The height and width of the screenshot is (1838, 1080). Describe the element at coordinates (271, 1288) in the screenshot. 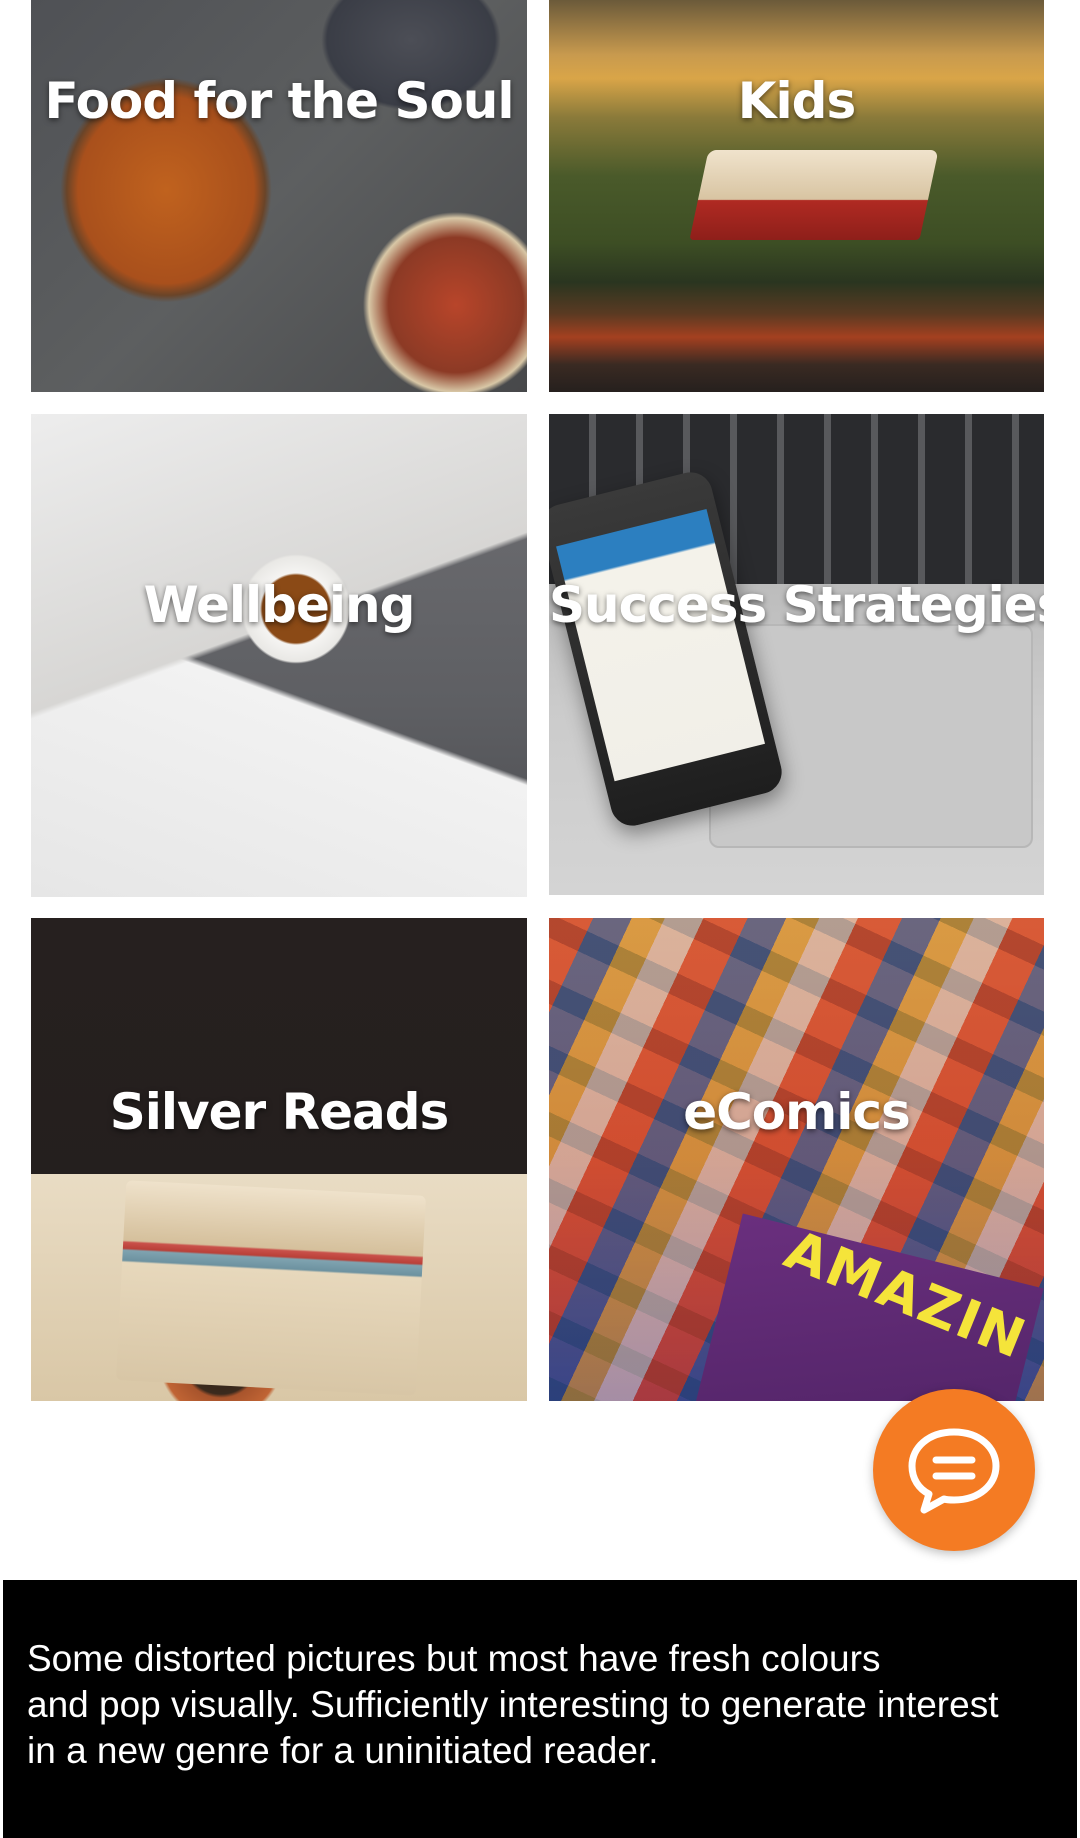

I see `books-illustration` at that location.